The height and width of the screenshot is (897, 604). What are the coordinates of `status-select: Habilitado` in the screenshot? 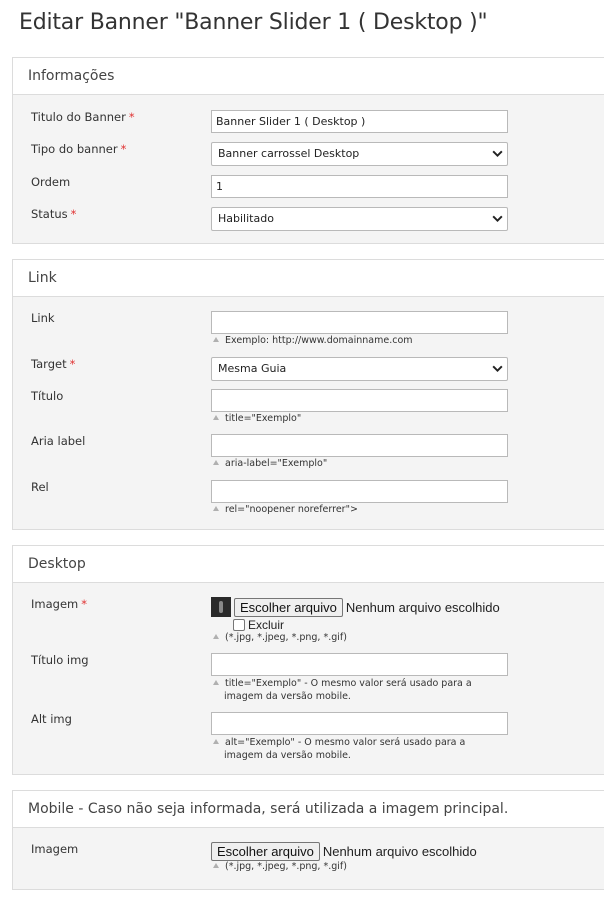 It's located at (359, 219).